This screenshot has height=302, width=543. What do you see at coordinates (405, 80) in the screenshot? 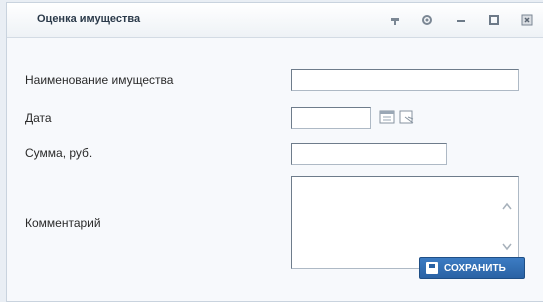
I see `property-name-input` at bounding box center [405, 80].